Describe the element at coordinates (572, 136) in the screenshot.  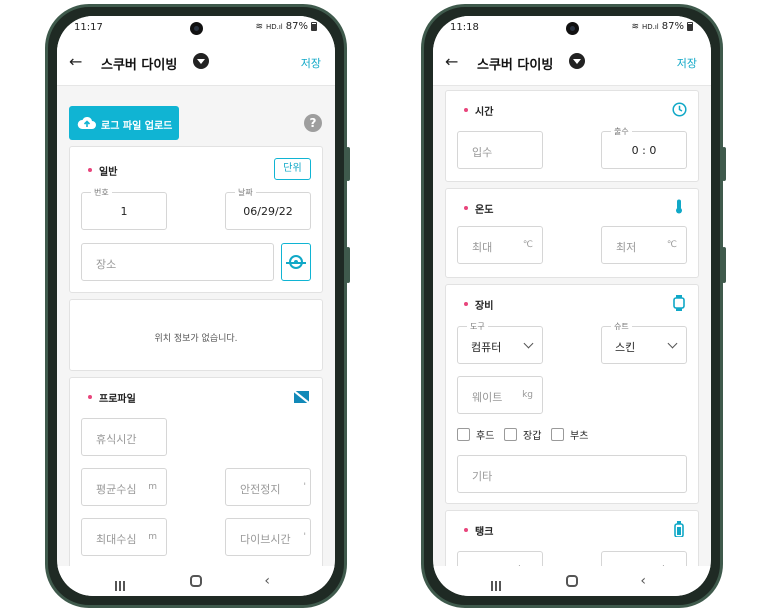
I see `time-card: 시간 입수 출수 0 : 0` at that location.